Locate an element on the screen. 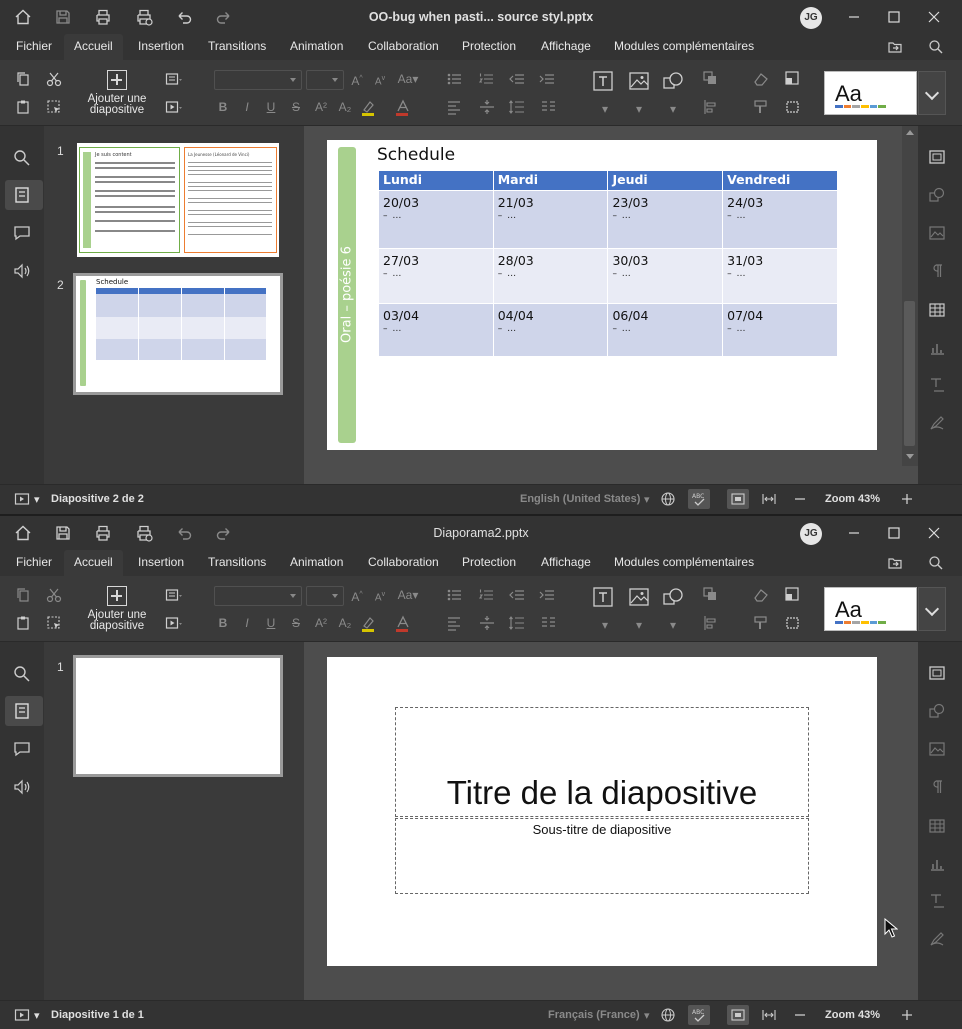  font-color-icon is located at coordinates (406, 623).